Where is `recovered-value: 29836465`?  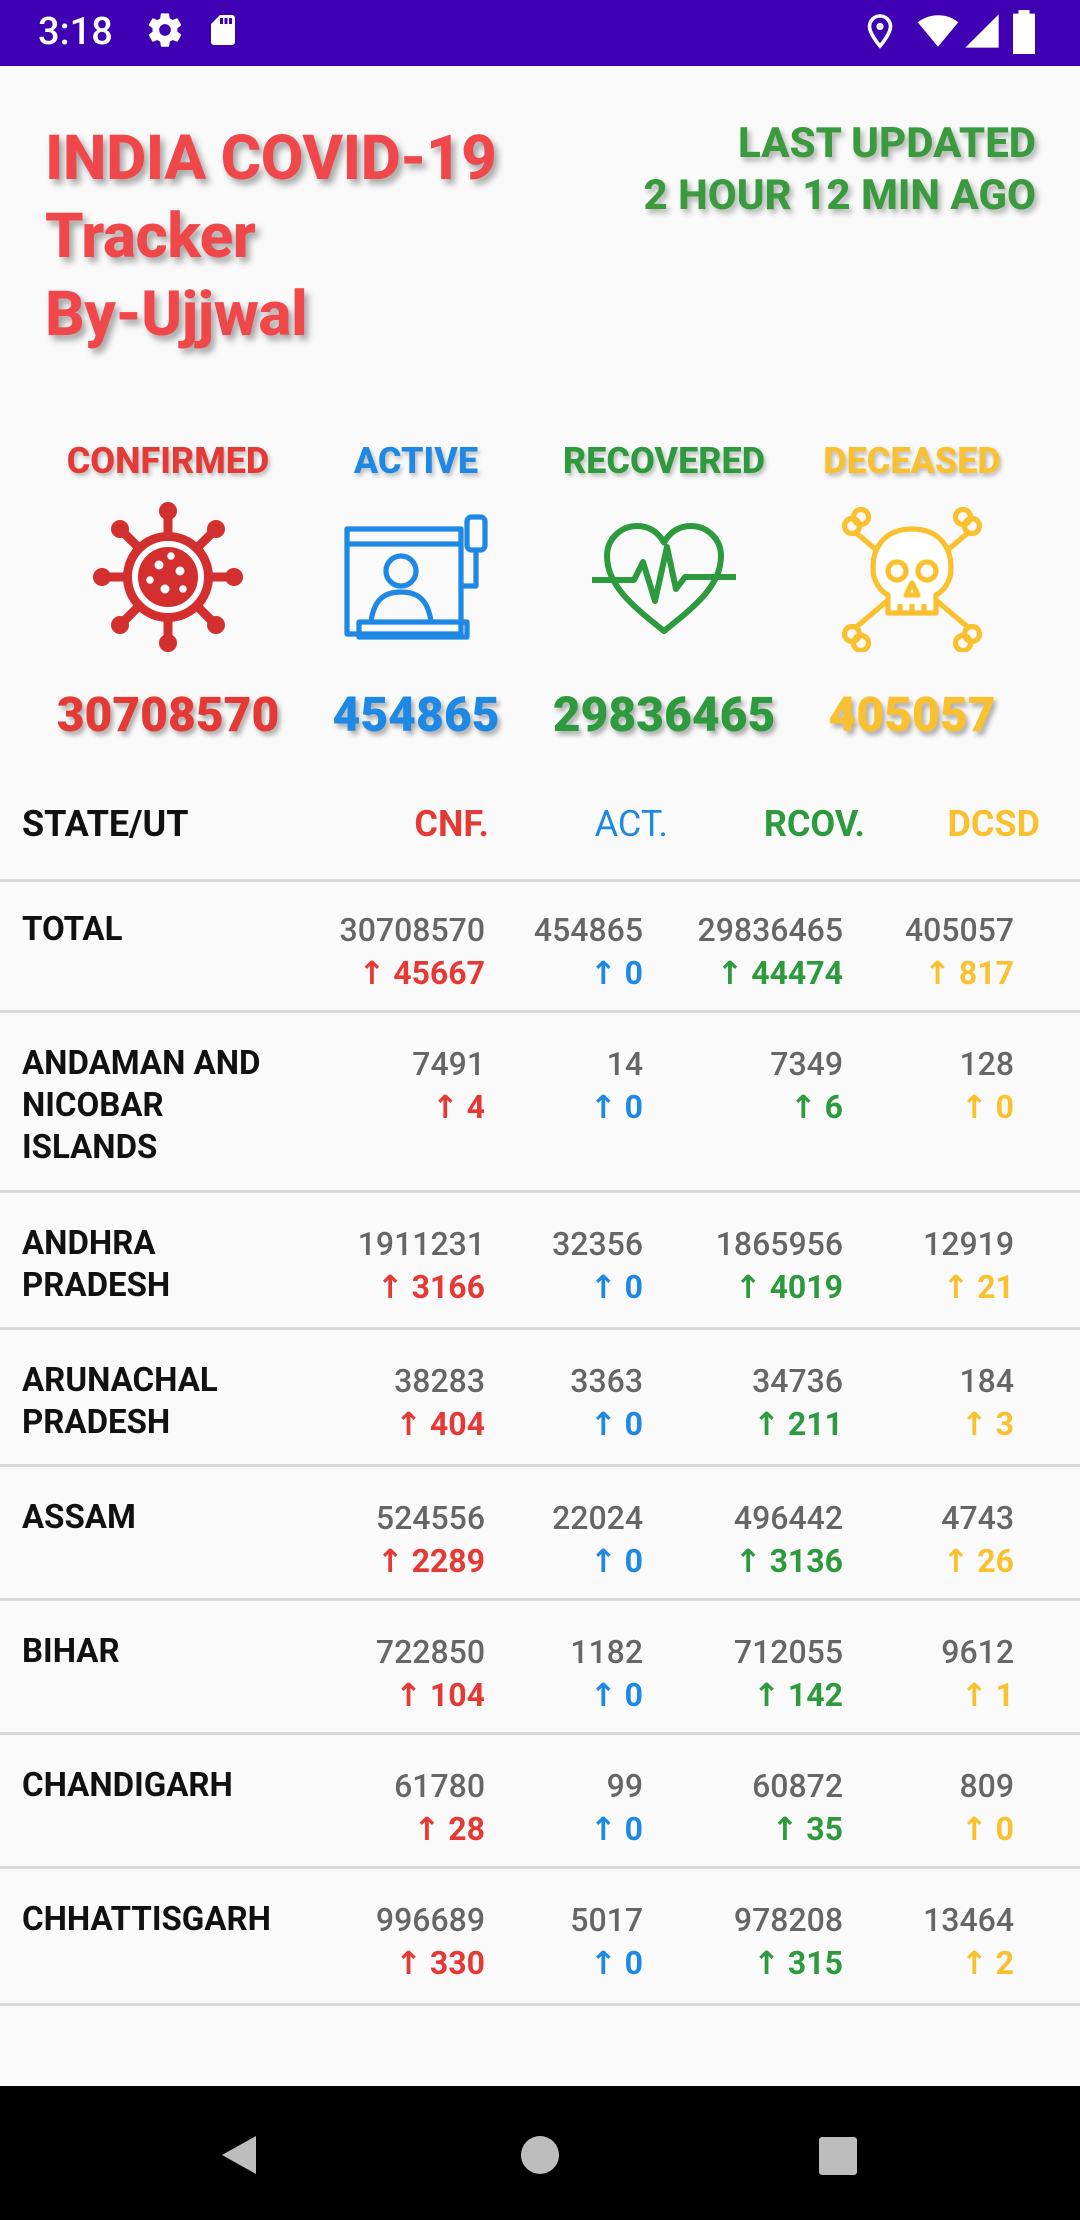
recovered-value: 29836465 is located at coordinates (664, 714).